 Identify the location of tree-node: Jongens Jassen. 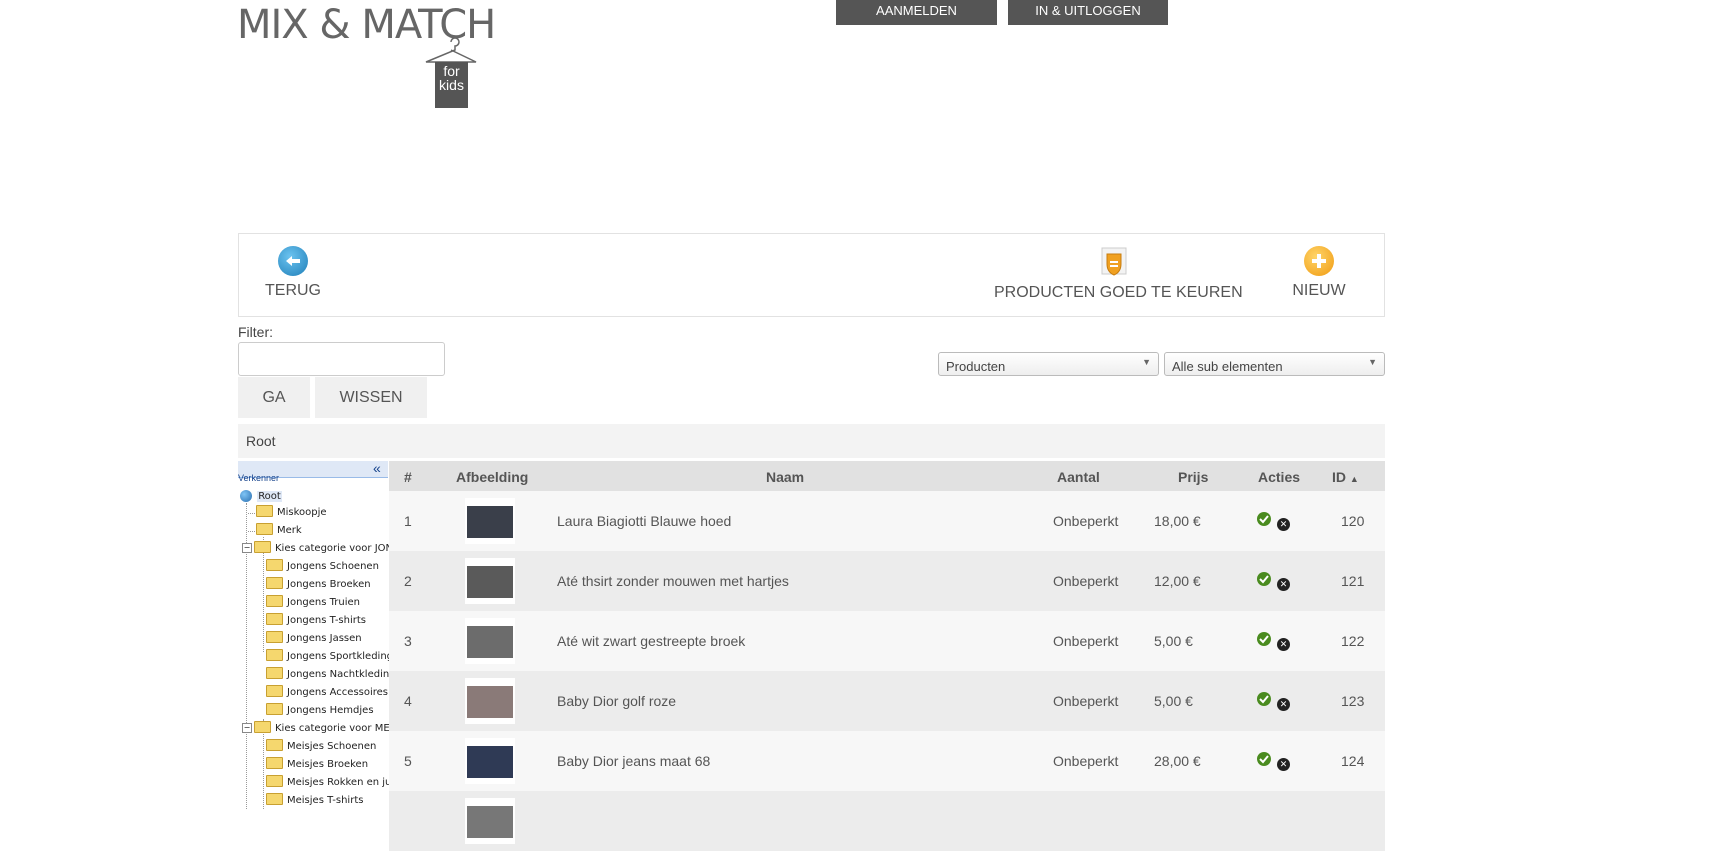
(314, 640).